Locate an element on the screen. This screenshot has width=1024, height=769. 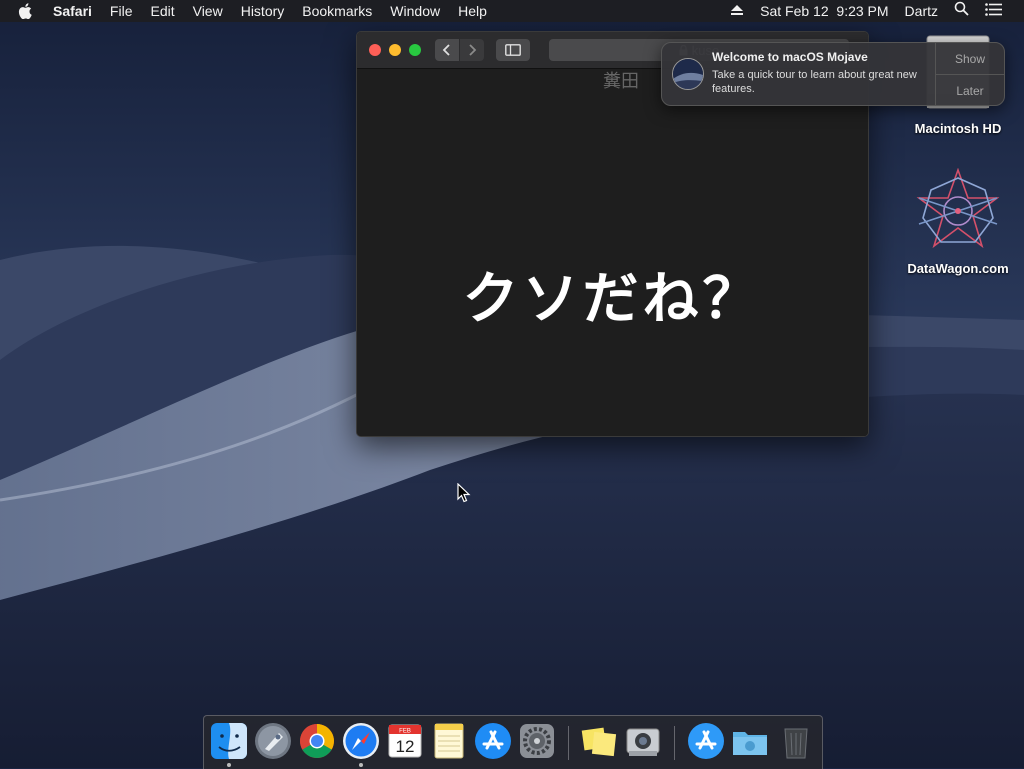
dock-finder is located at coordinates (229, 741).